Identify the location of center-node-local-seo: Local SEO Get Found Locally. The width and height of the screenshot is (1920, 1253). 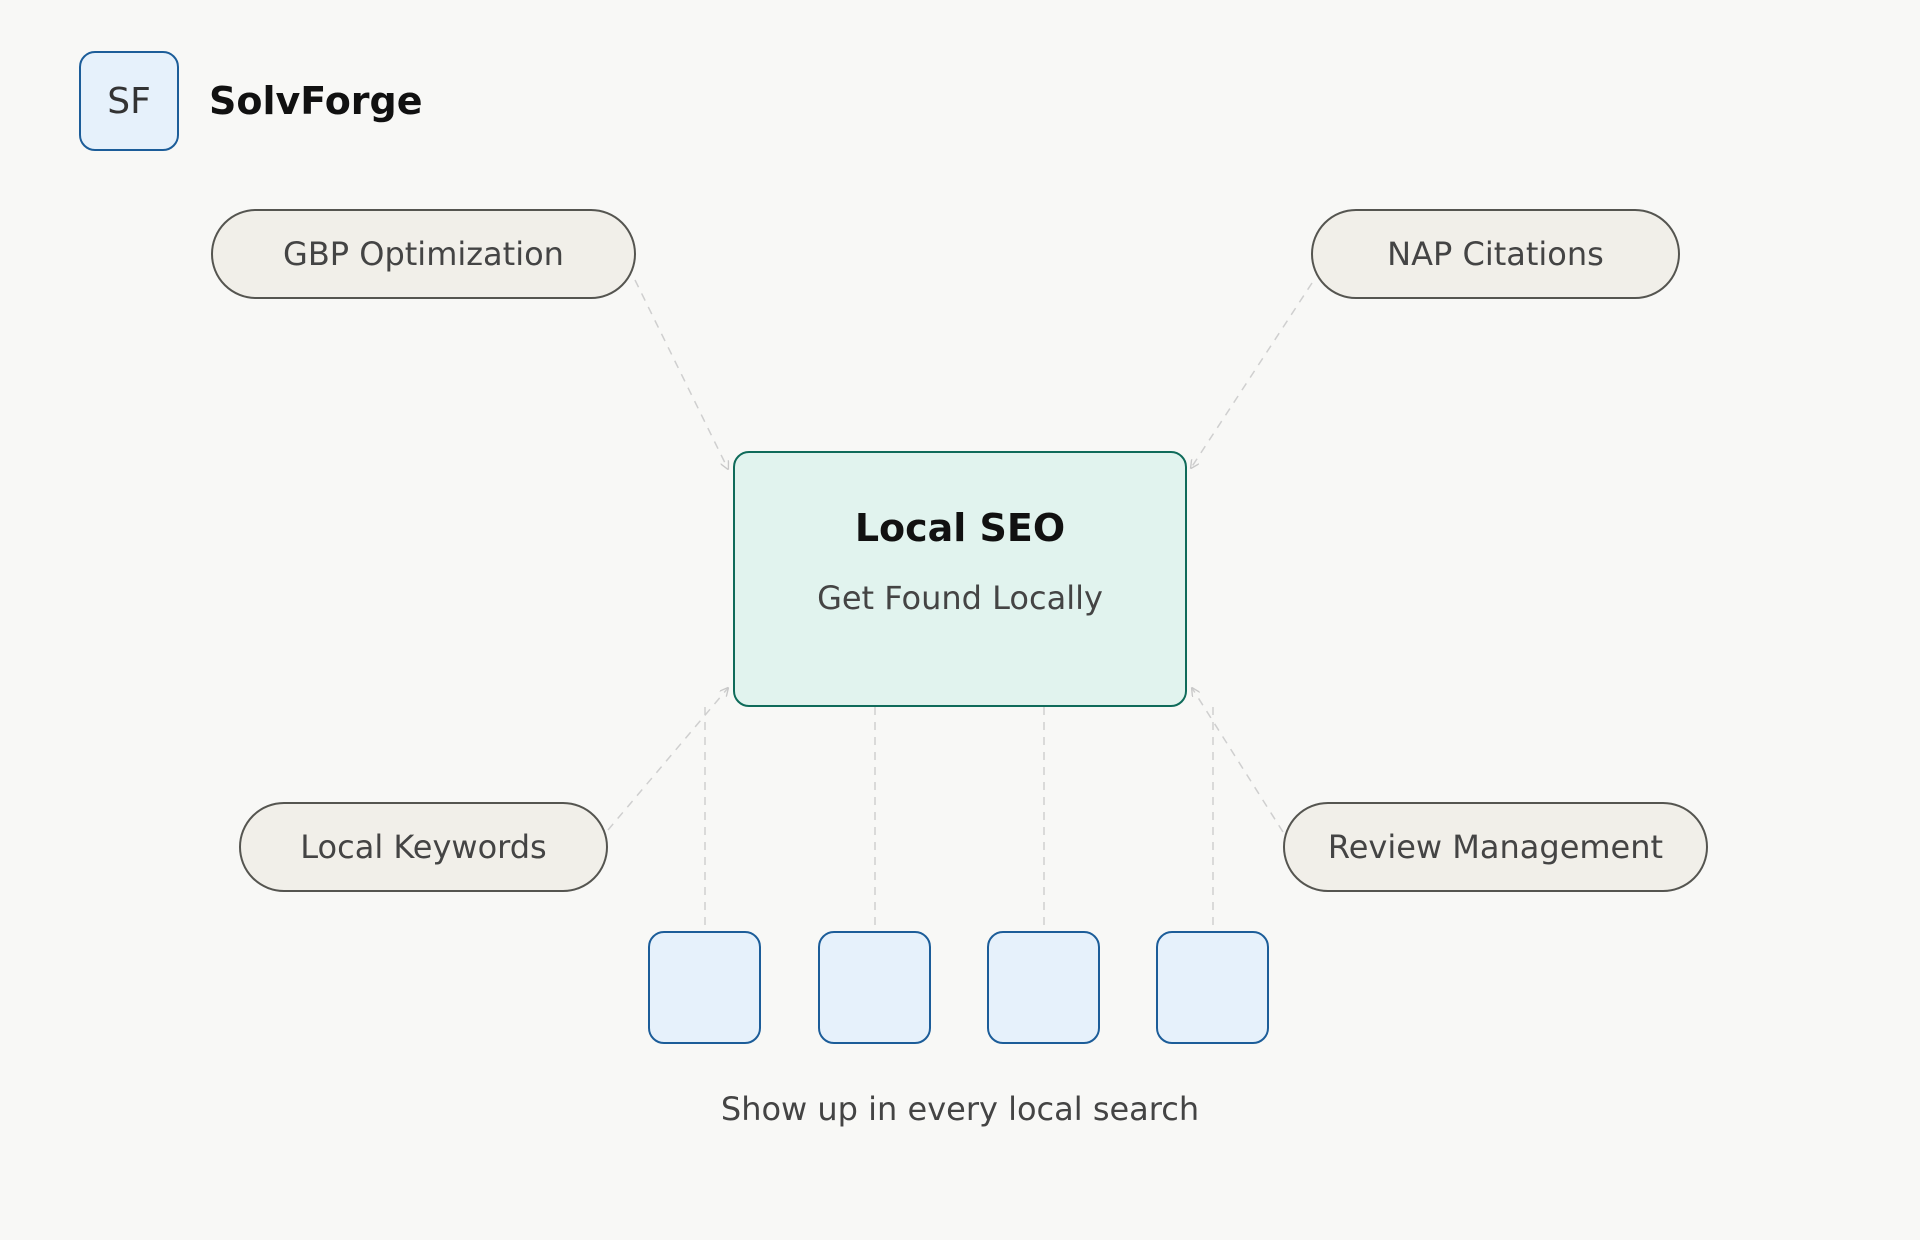
(960, 579).